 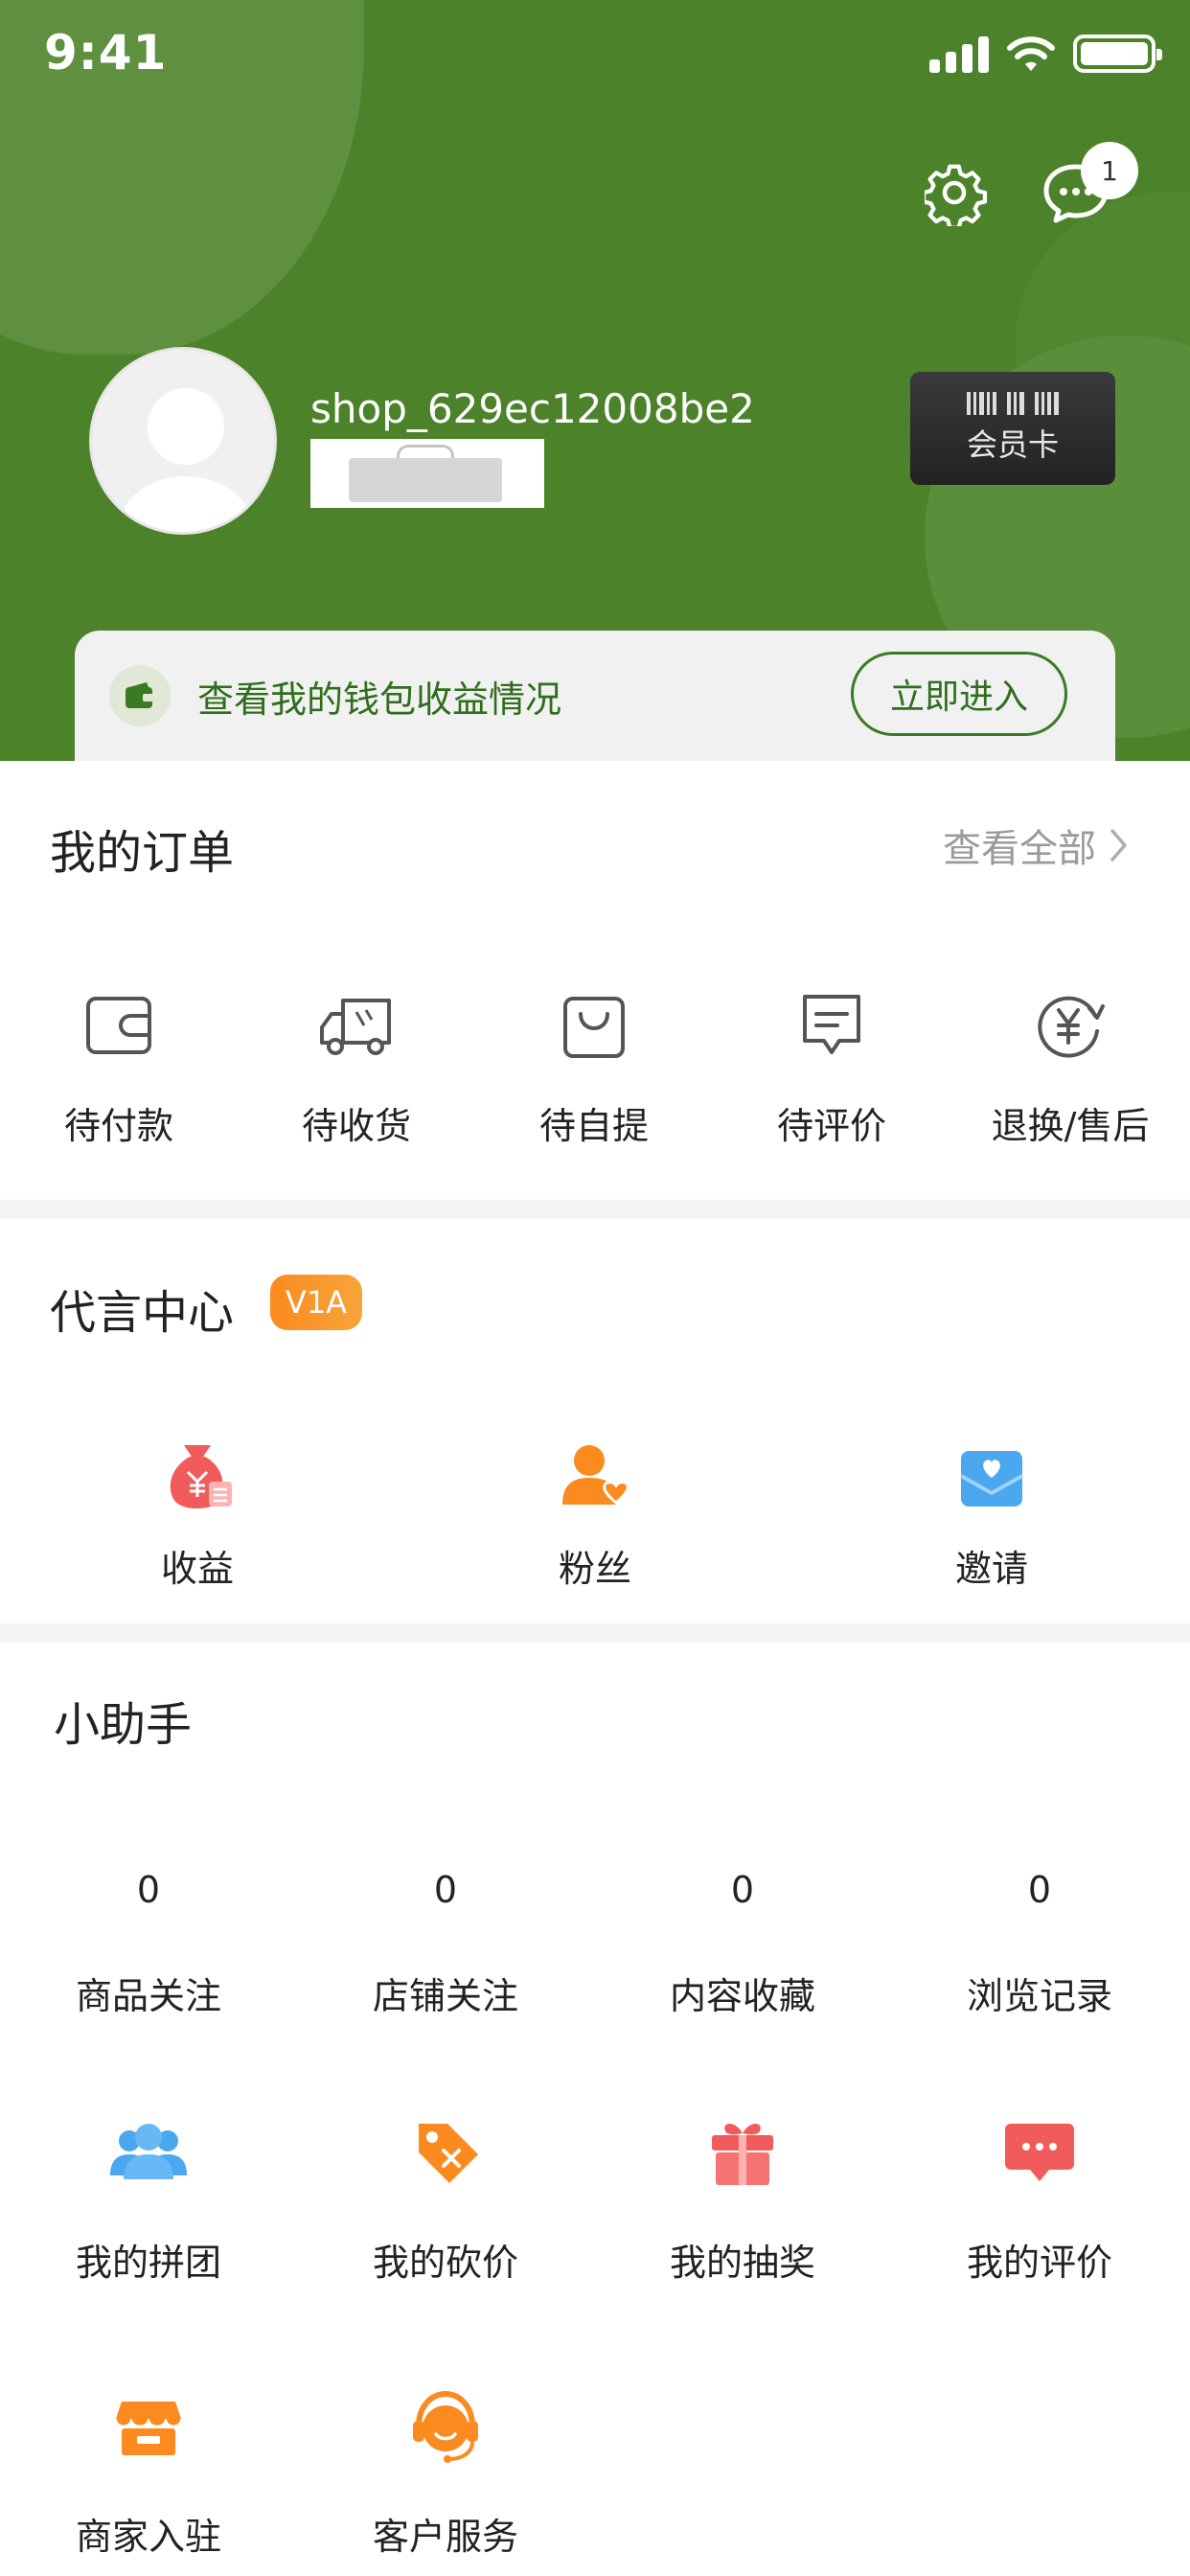 I want to click on message-count-badge: 1, so click(x=1109, y=170).